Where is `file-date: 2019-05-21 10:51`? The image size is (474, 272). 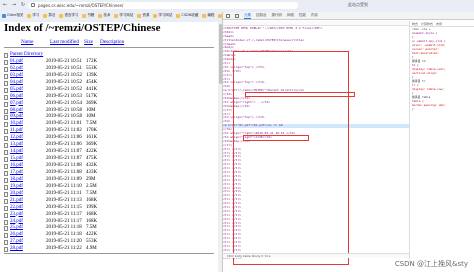
file-date: 2019-05-21 10:51 is located at coordinates (64, 68).